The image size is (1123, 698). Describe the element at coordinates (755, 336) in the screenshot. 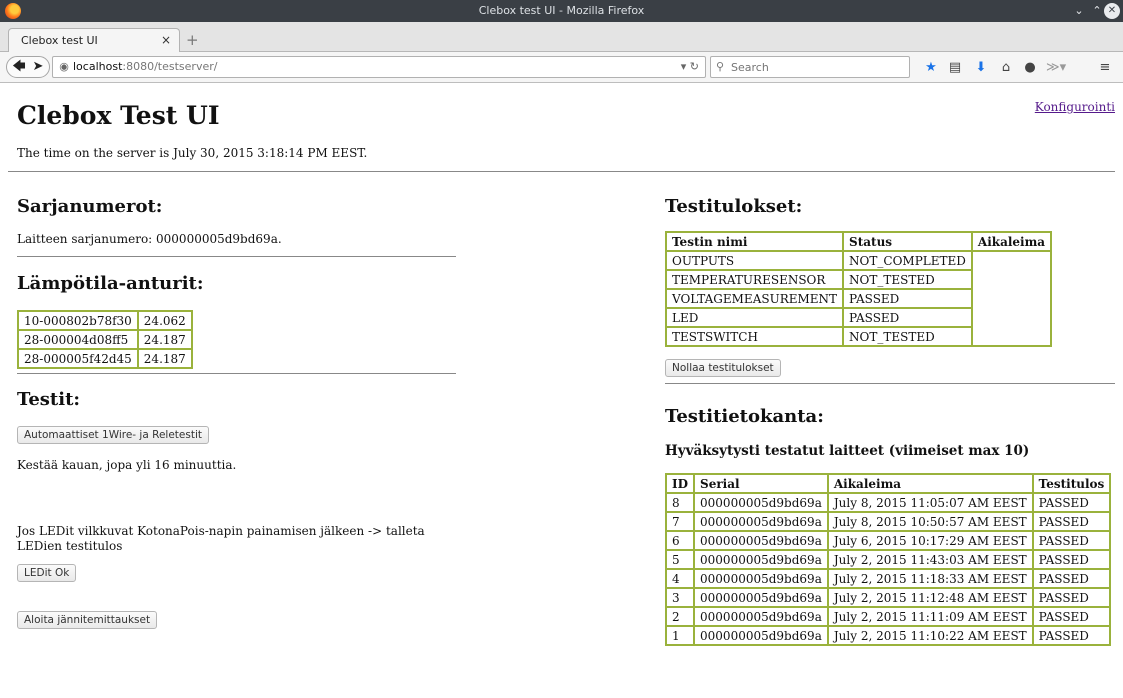

I see `test-name: TESTSWITCH` at that location.